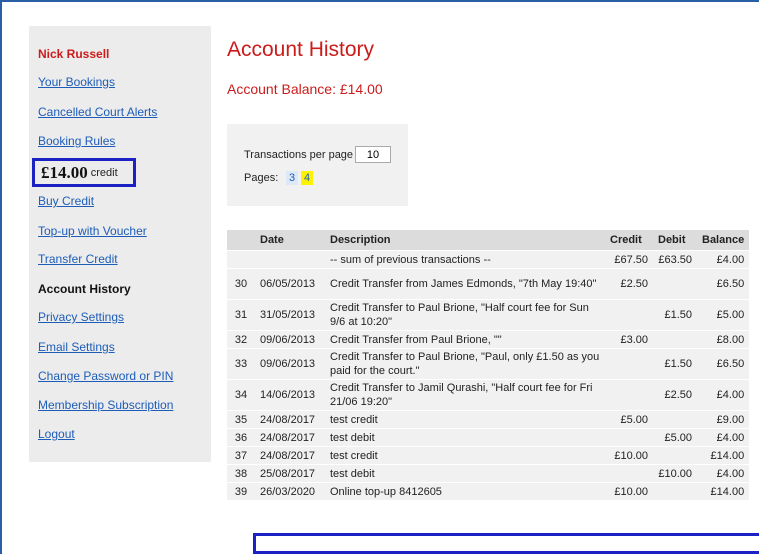  Describe the element at coordinates (373, 154) in the screenshot. I see `per-page-input` at that location.